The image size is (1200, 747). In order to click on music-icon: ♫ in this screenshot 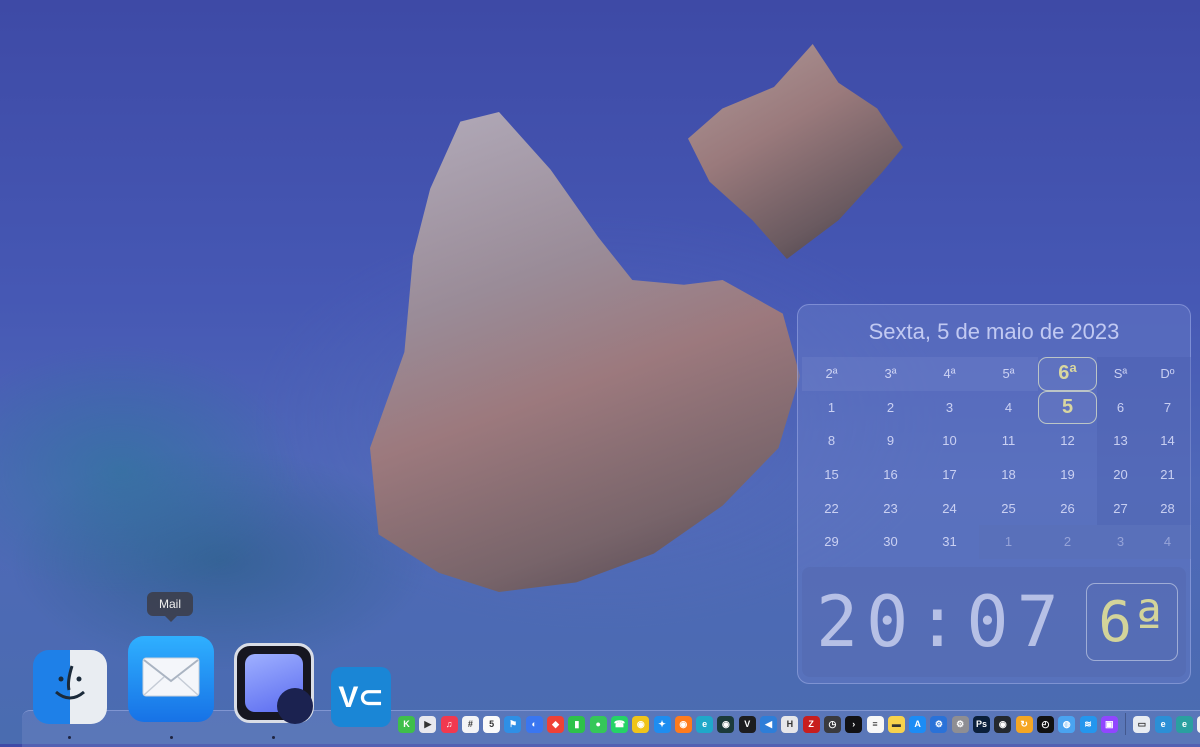, I will do `click(449, 724)`.